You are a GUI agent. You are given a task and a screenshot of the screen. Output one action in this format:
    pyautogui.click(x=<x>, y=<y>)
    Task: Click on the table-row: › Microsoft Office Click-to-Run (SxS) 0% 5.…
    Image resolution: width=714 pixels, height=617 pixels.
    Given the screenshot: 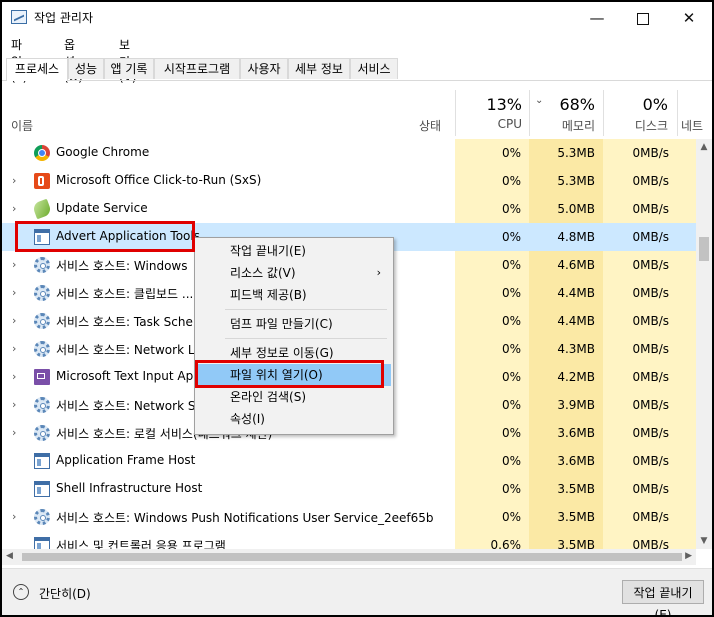 What is the action you would take?
    pyautogui.click(x=349, y=181)
    